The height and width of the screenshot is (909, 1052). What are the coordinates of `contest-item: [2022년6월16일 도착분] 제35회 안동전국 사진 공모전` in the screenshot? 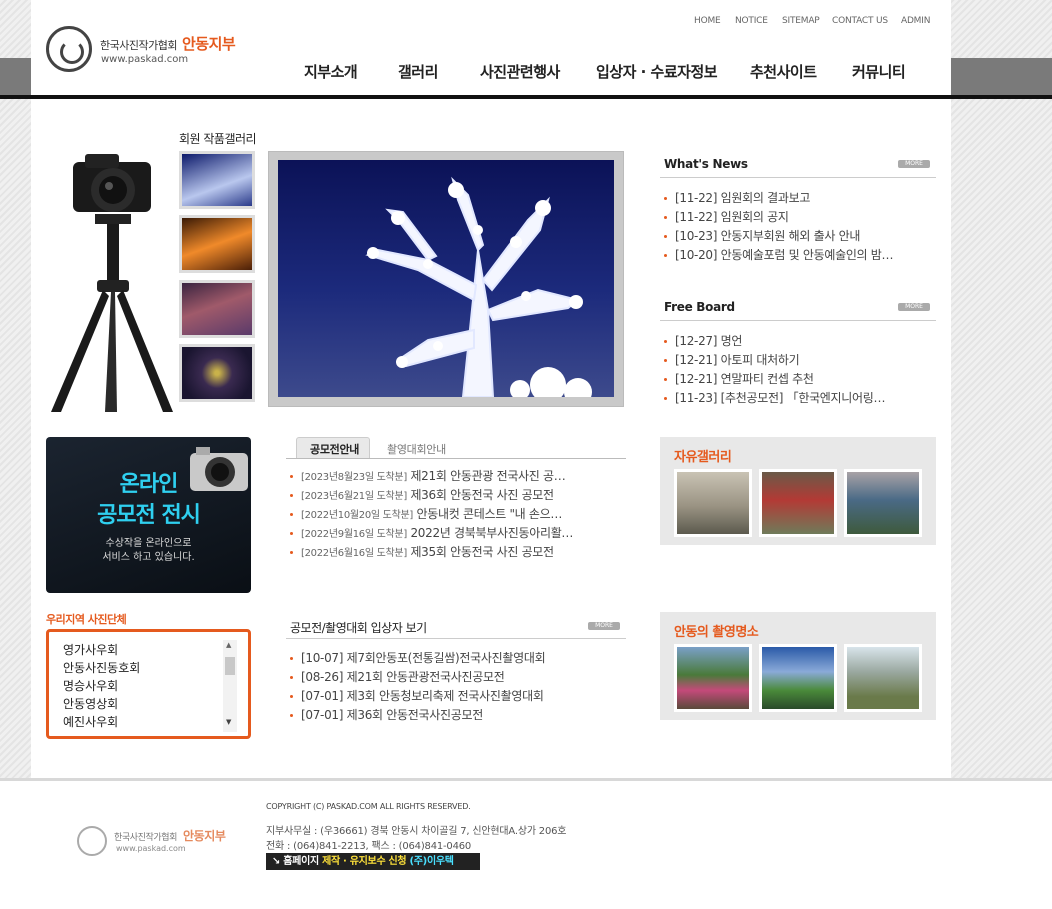 It's located at (446, 551).